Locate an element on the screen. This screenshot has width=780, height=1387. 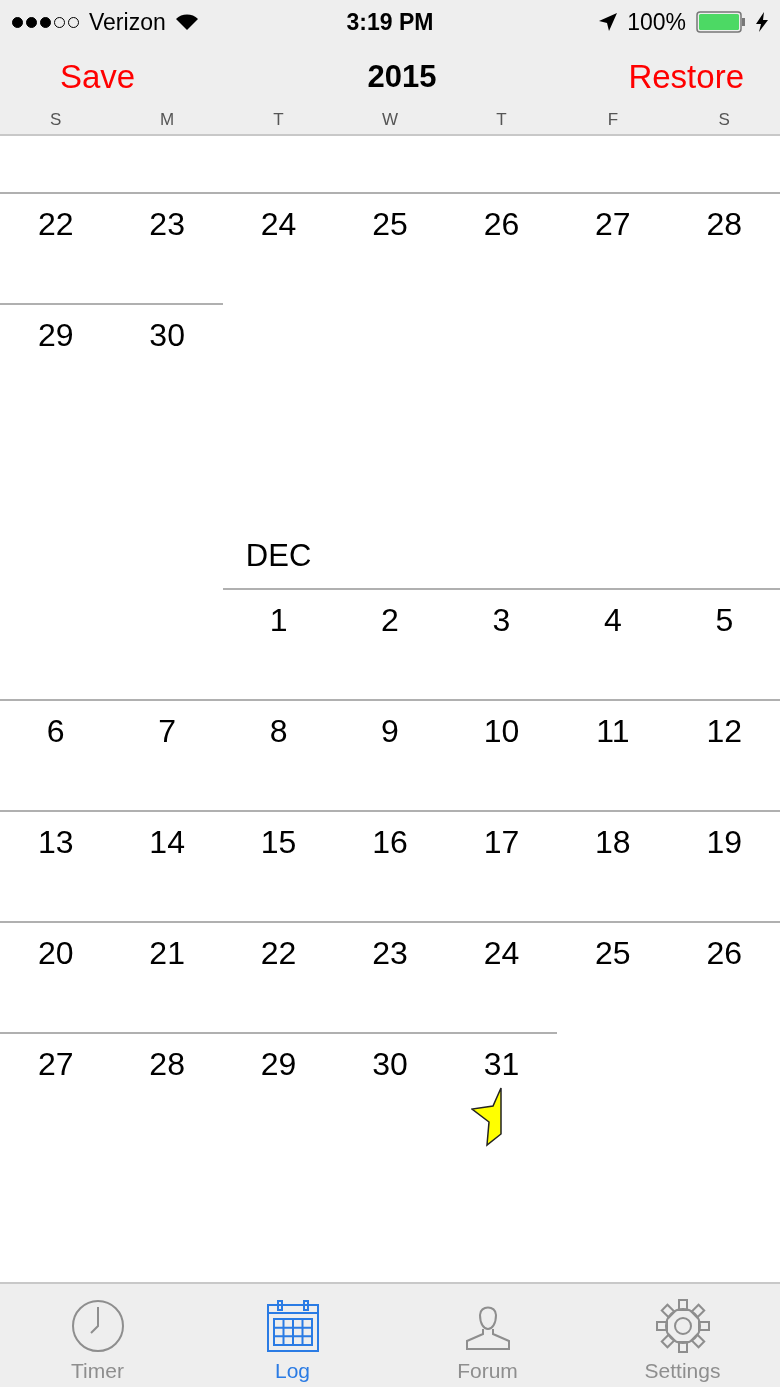
day-number: 16 is located at coordinates (390, 842).